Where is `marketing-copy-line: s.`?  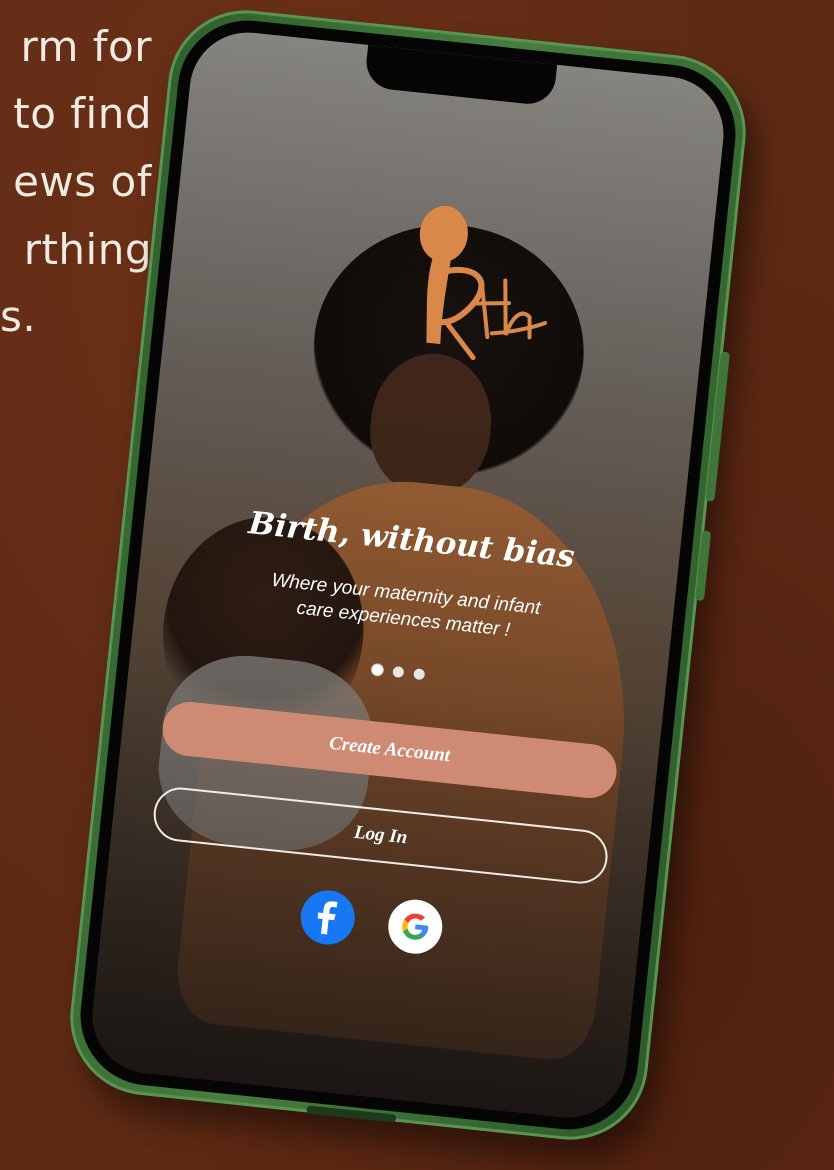
marketing-copy-line: s. is located at coordinates (18, 316).